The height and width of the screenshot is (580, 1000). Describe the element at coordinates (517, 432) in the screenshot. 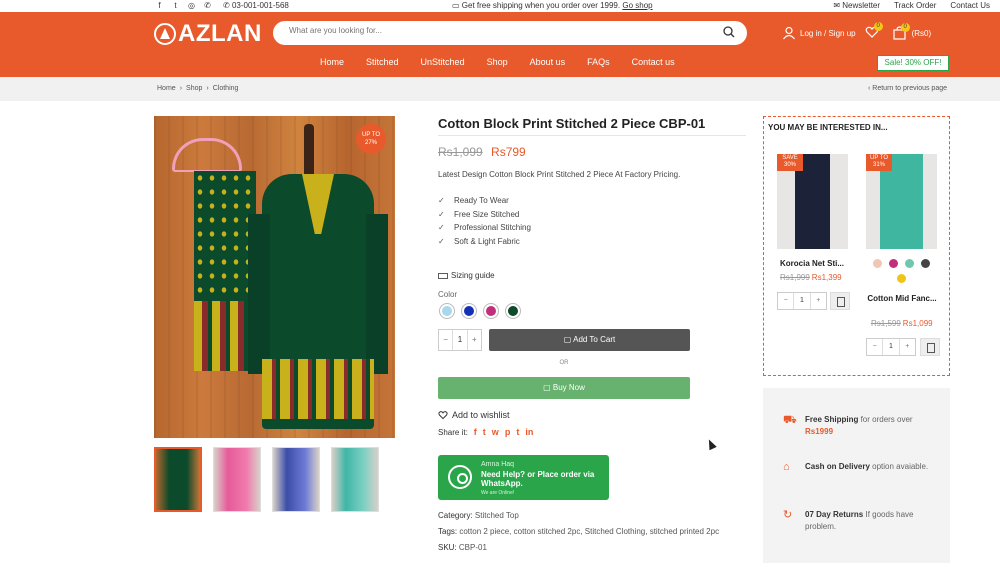

I see `share-tumblr-icon: t` at that location.